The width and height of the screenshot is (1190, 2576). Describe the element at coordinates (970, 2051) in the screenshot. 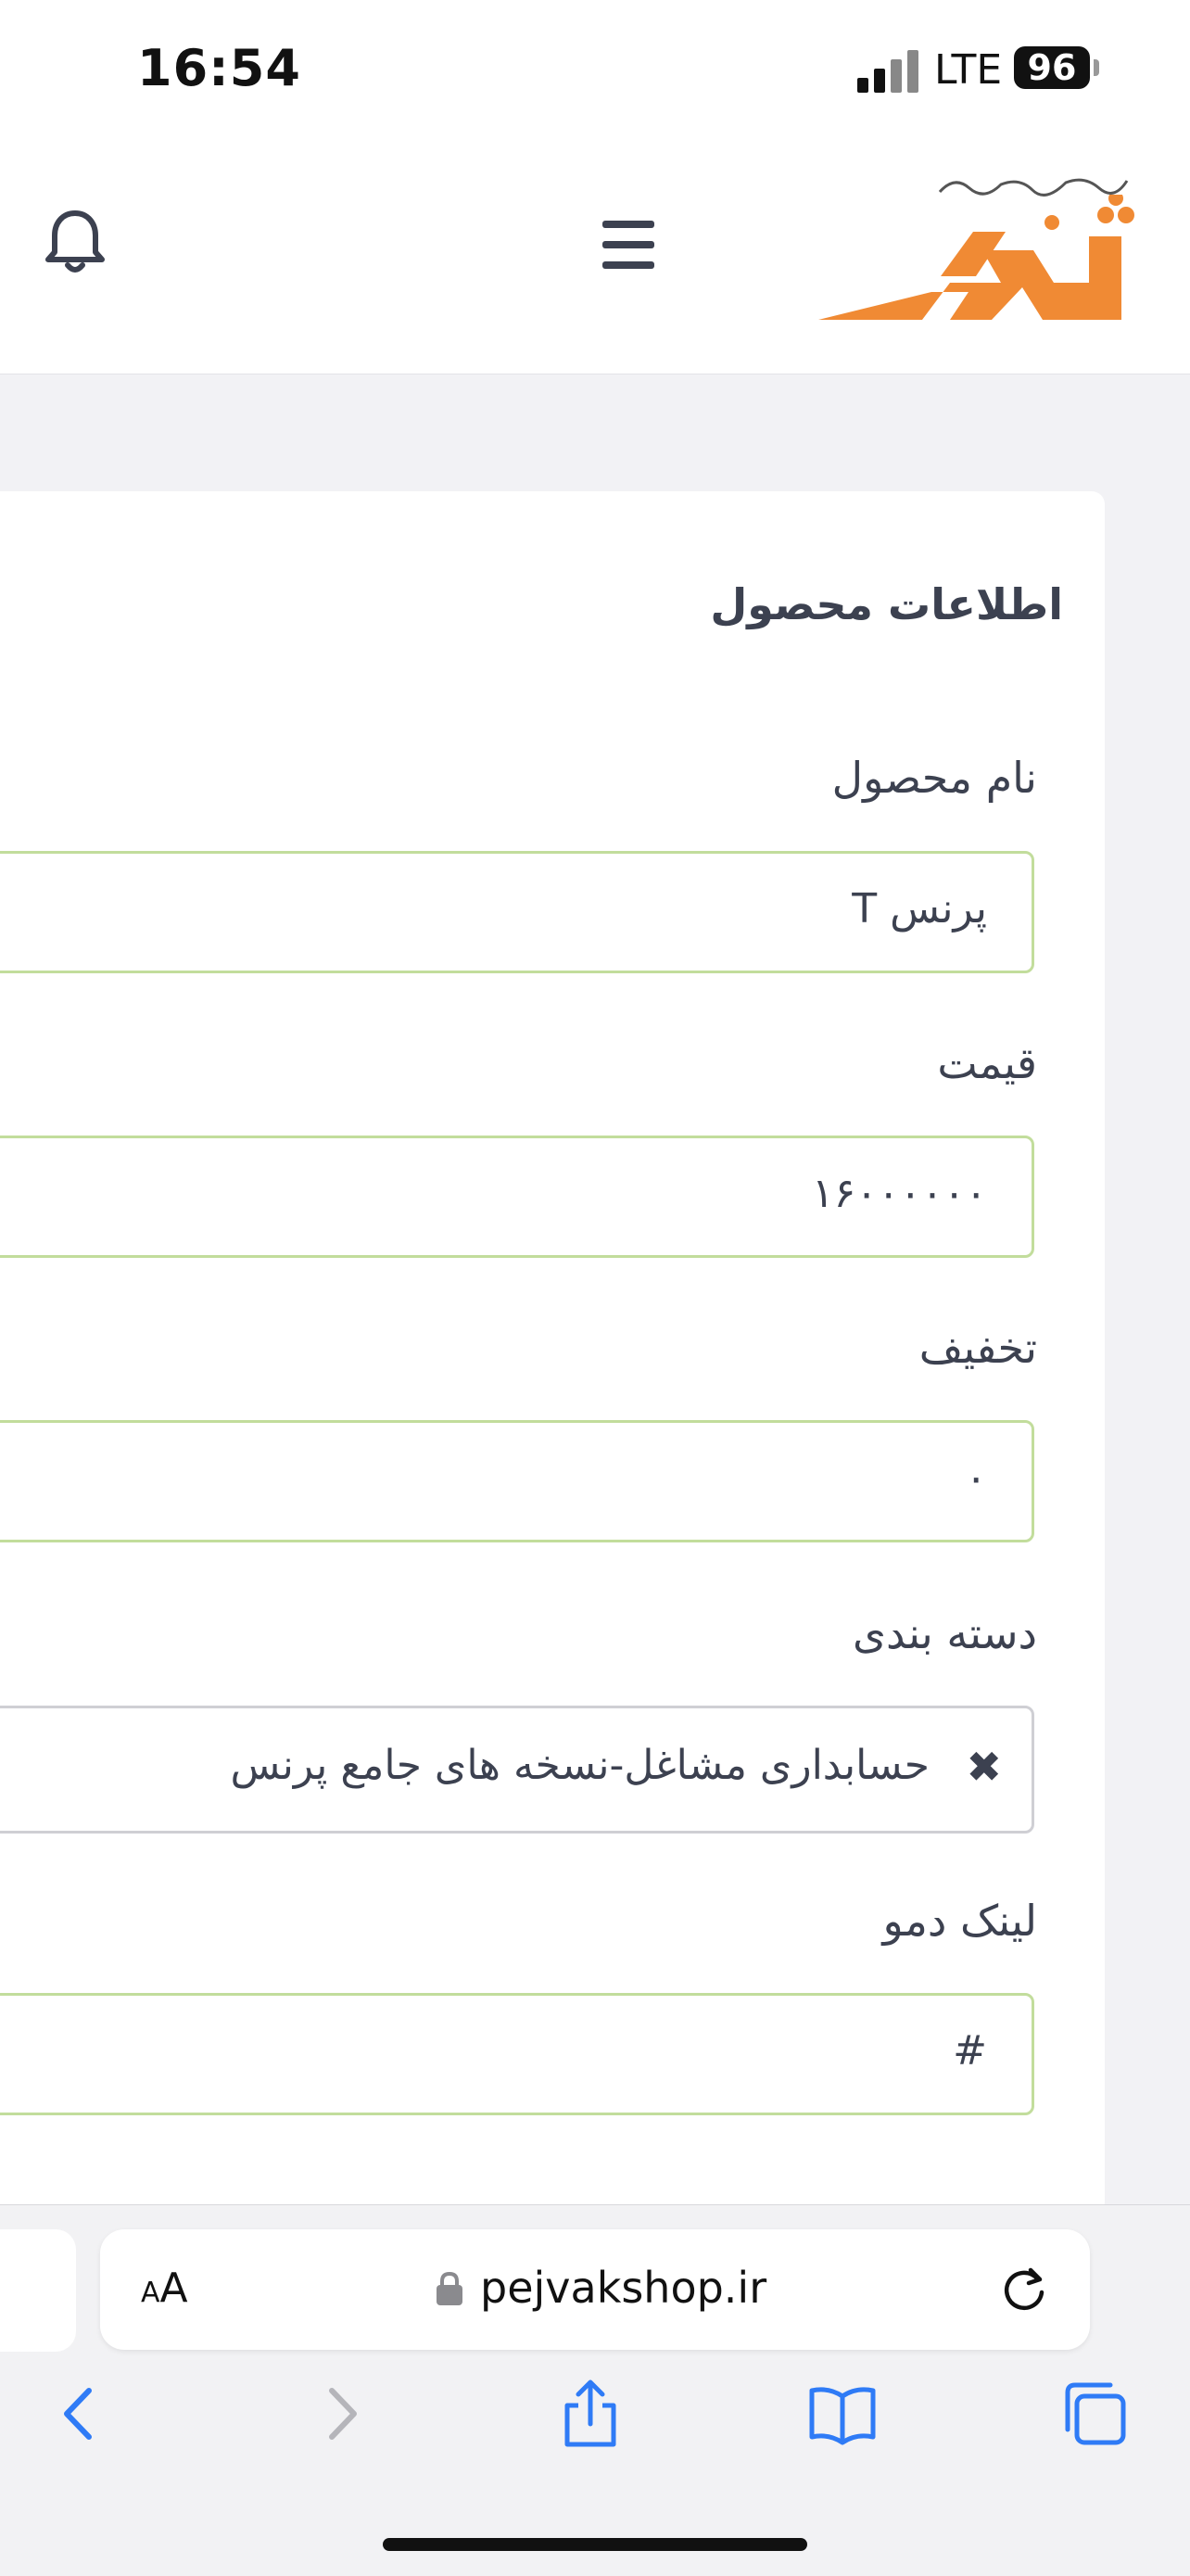

I see `demo-link-value: #` at that location.